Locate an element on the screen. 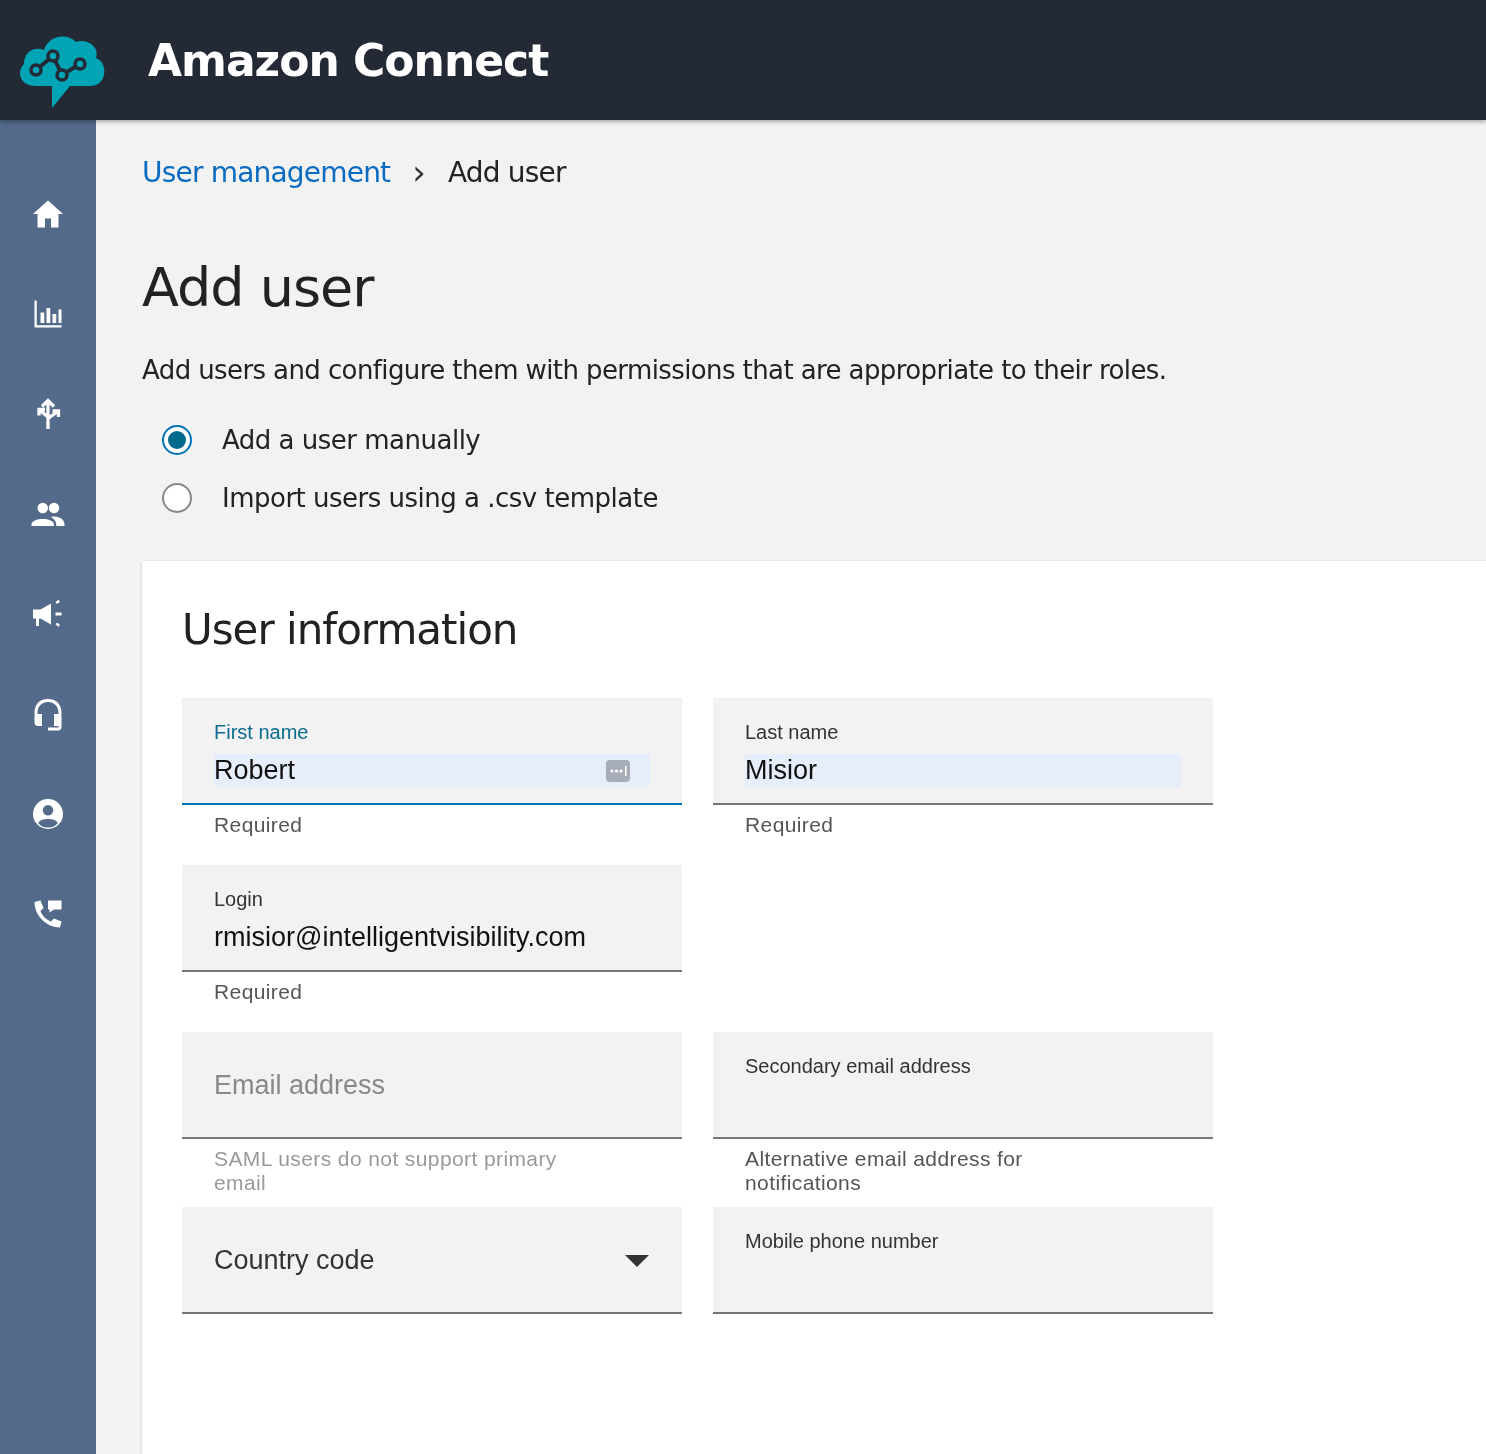 This screenshot has width=1486, height=1454. helper-text: SAML users do not support primary email is located at coordinates (385, 1171).